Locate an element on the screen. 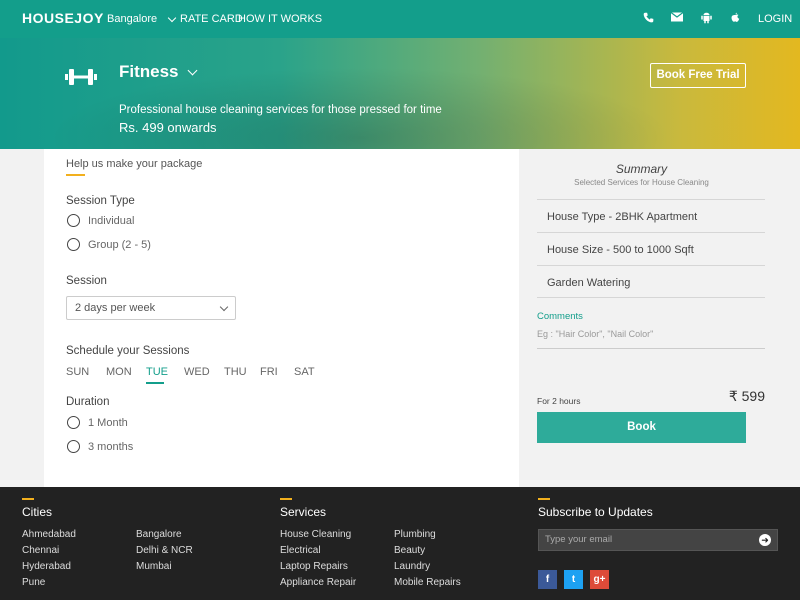 The image size is (800, 600). city-link: Bangalore is located at coordinates (159, 534).